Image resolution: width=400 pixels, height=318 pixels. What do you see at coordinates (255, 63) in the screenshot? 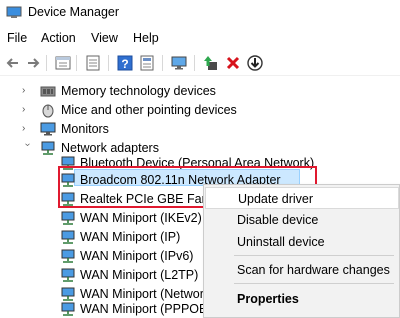
I see `download-icon` at bounding box center [255, 63].